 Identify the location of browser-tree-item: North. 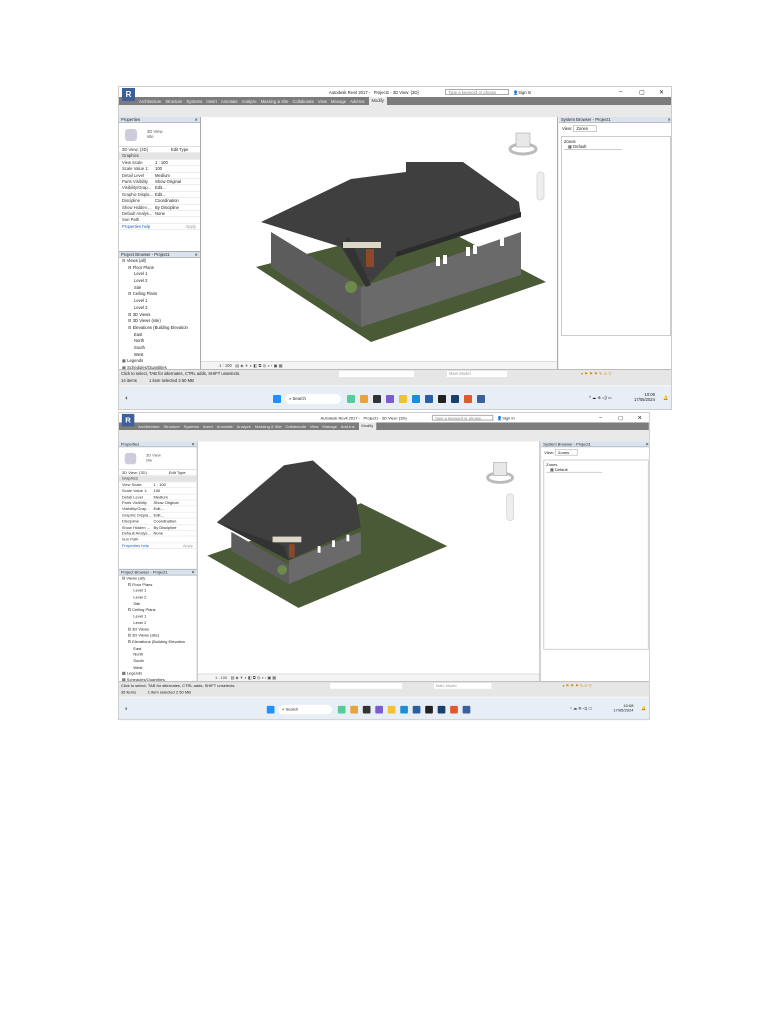
(159, 341).